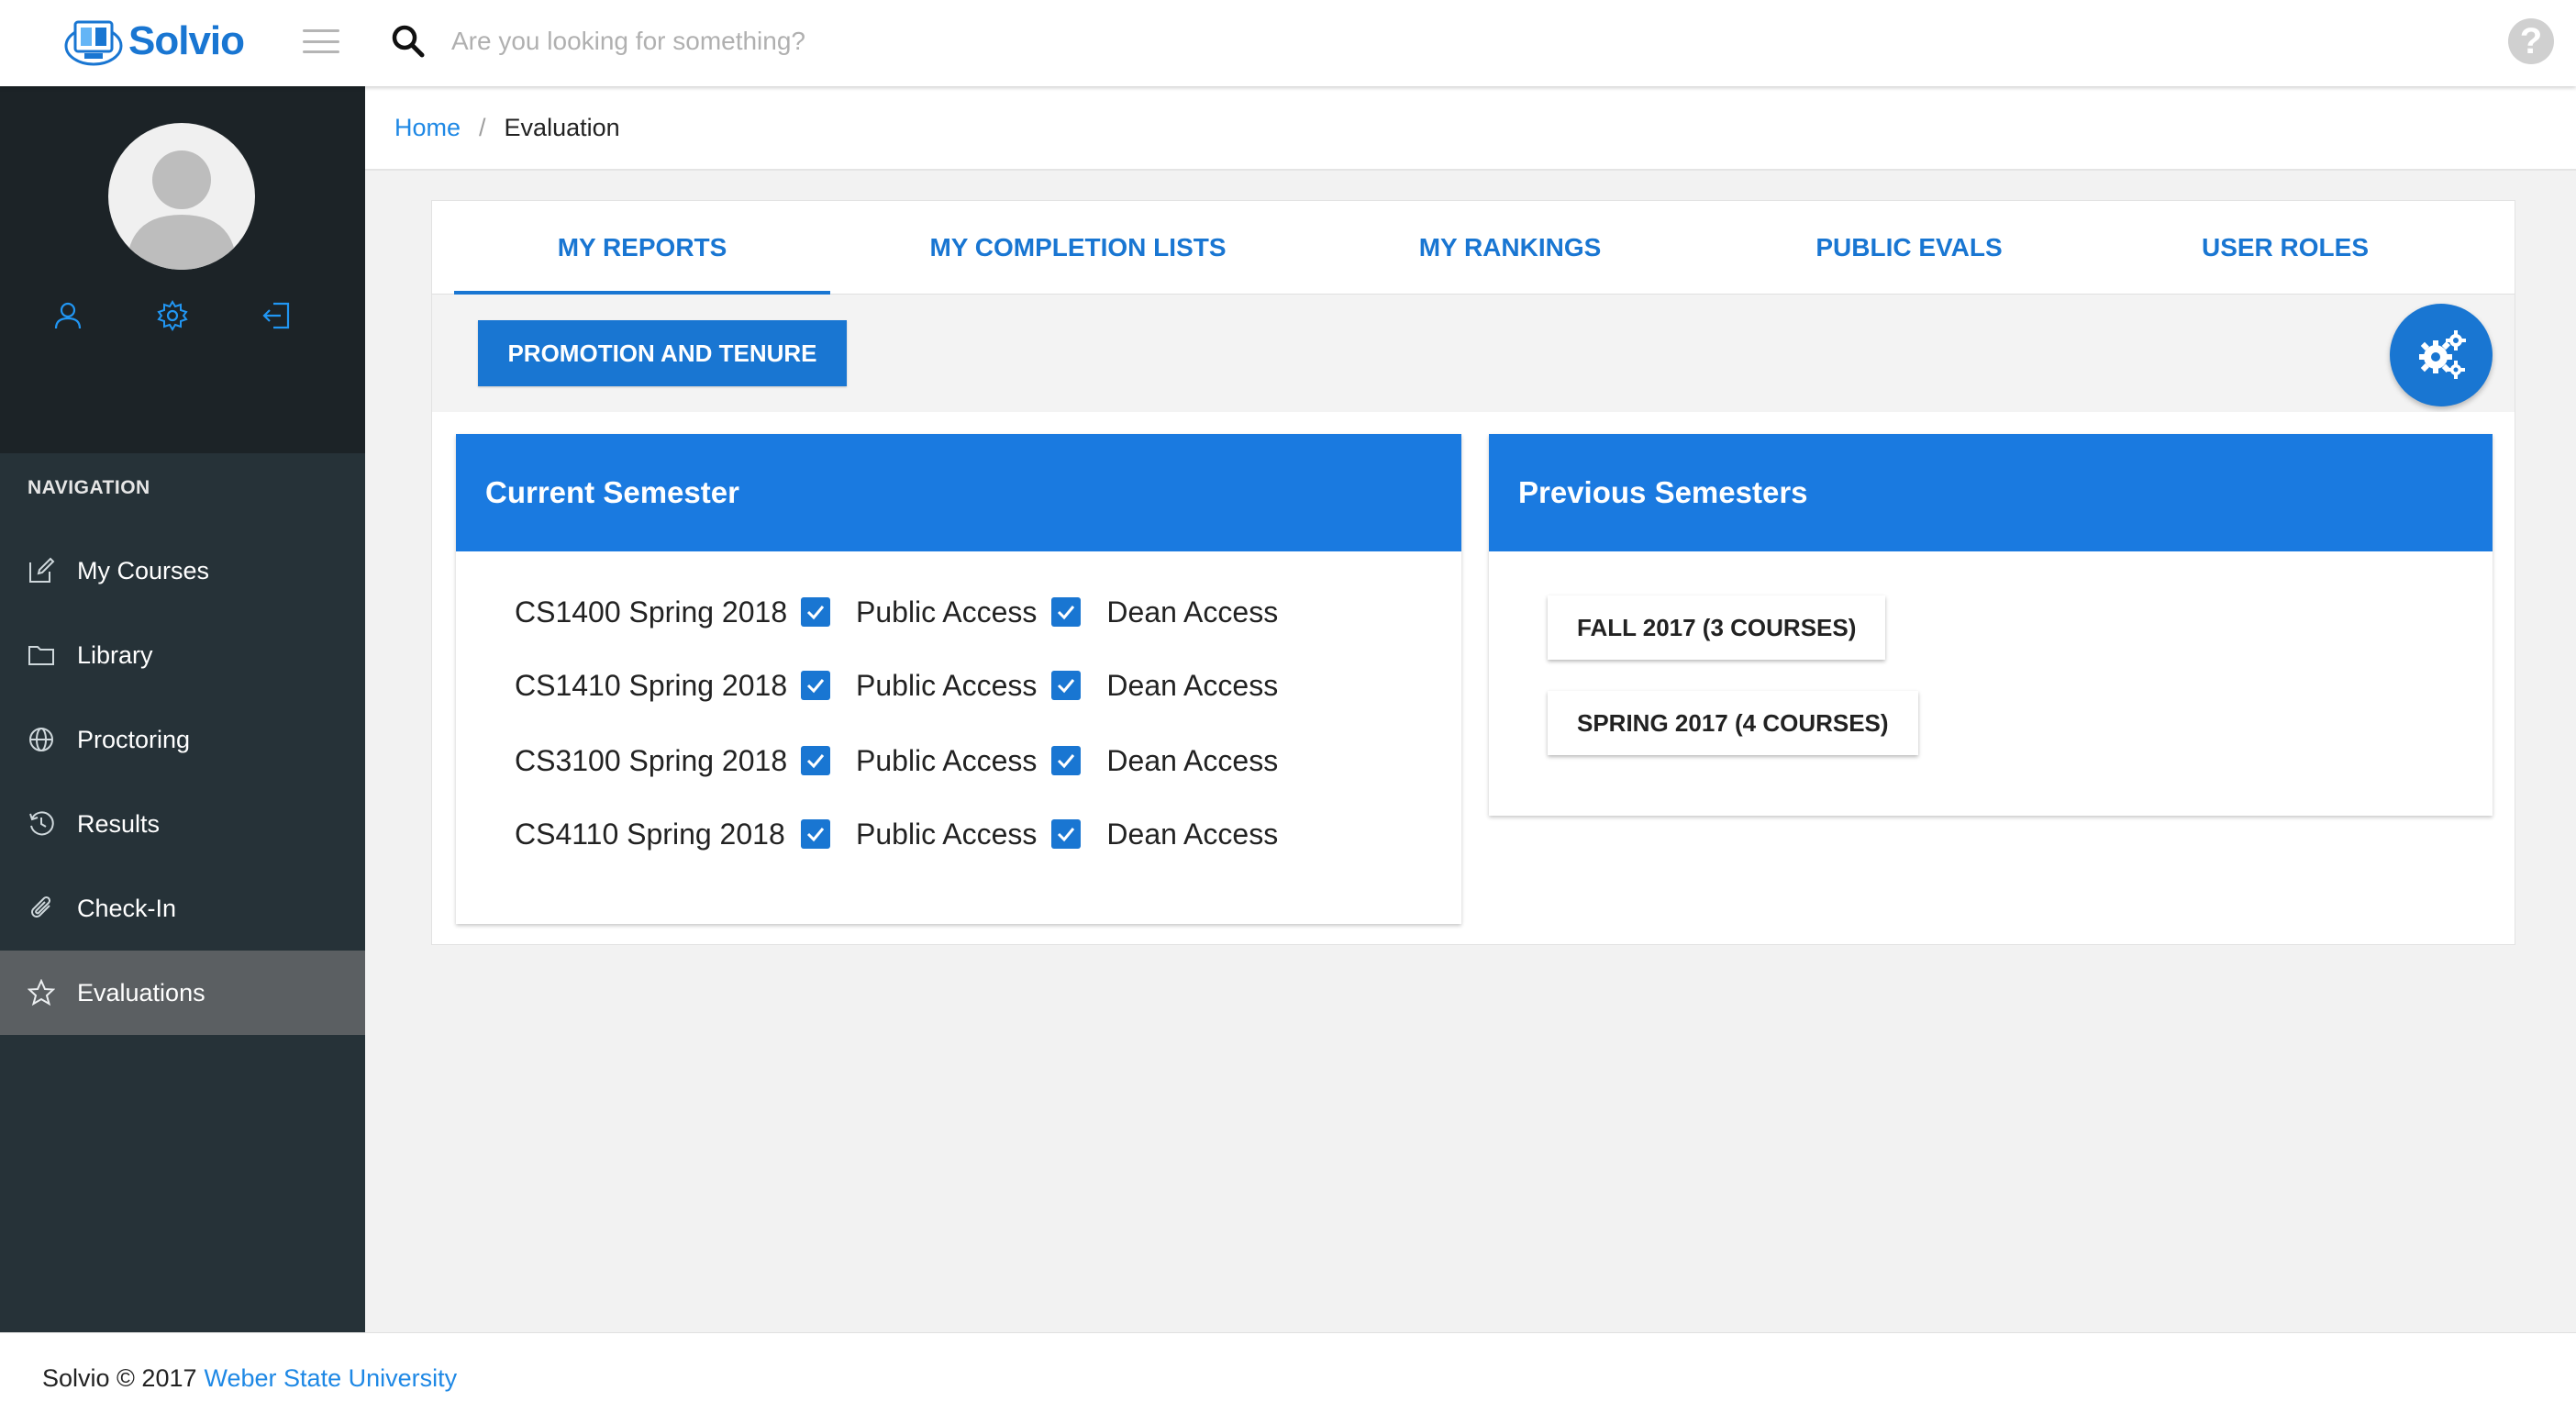 This screenshot has height=1424, width=2576. What do you see at coordinates (1717, 627) in the screenshot?
I see `fall-2017-button: FALL 2017 (3 COURSES)` at bounding box center [1717, 627].